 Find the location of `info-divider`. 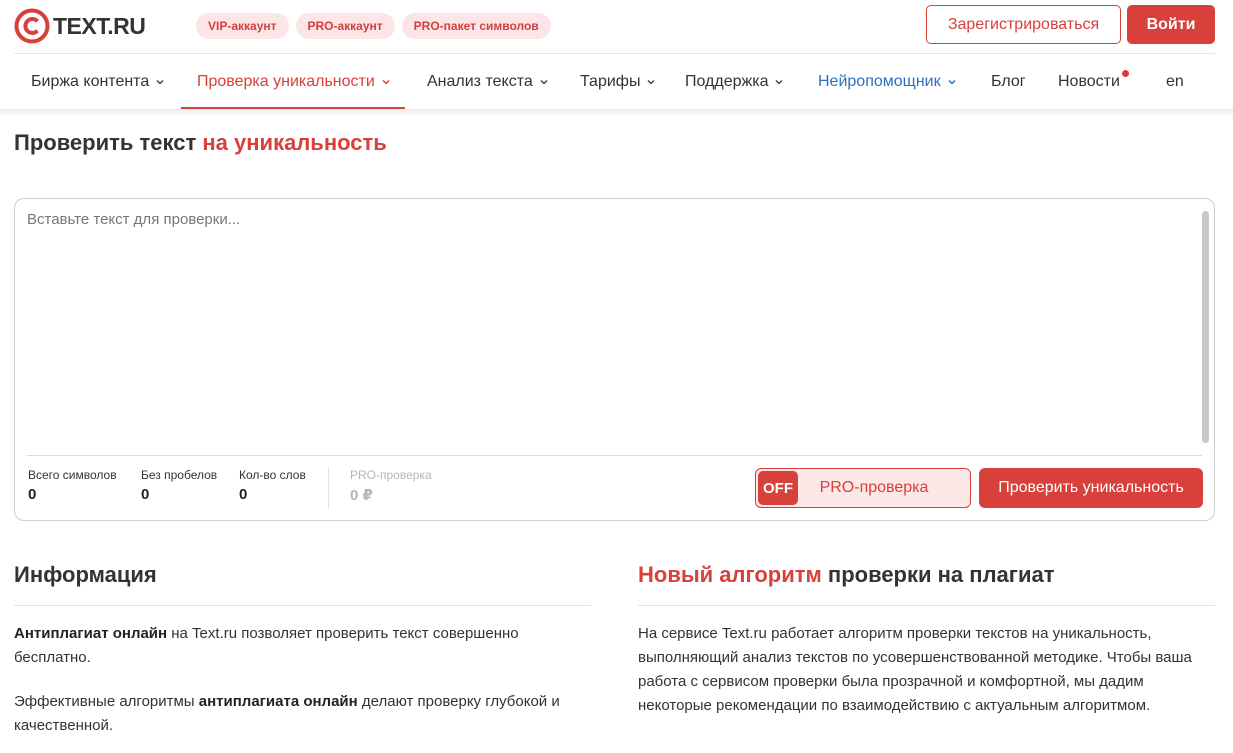

info-divider is located at coordinates (302, 605).